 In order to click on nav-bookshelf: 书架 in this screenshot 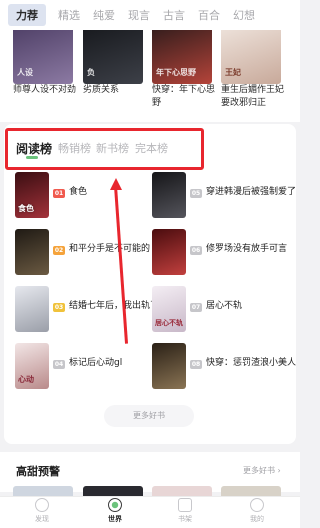, I will do `click(185, 511)`.